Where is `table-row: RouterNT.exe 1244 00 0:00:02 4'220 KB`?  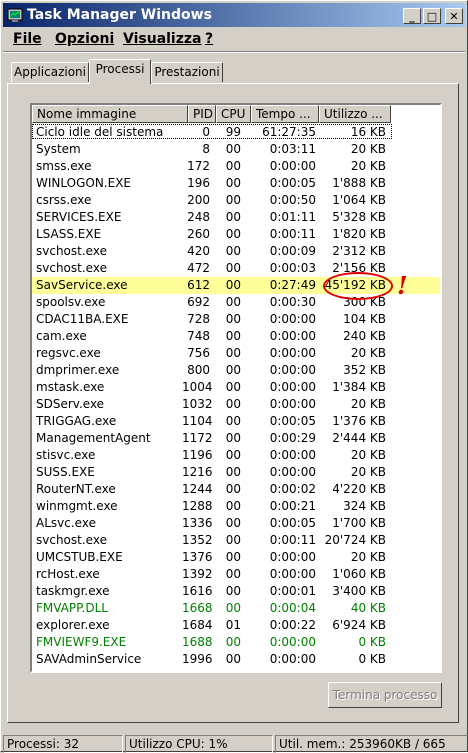 table-row: RouterNT.exe 1244 00 0:00:02 4'220 KB is located at coordinates (236, 489).